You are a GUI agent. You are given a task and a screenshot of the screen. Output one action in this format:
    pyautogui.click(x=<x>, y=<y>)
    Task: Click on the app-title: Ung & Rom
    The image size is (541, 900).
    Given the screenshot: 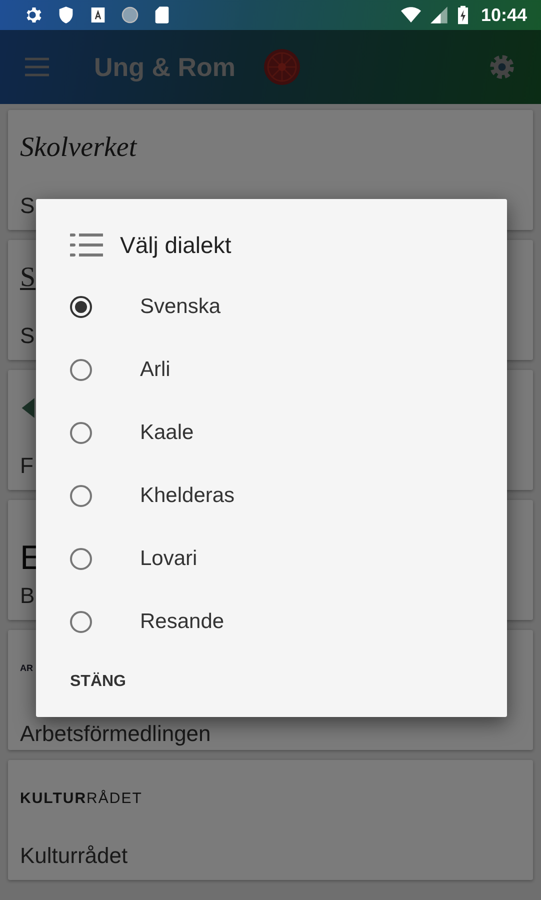 What is the action you would take?
    pyautogui.click(x=165, y=67)
    